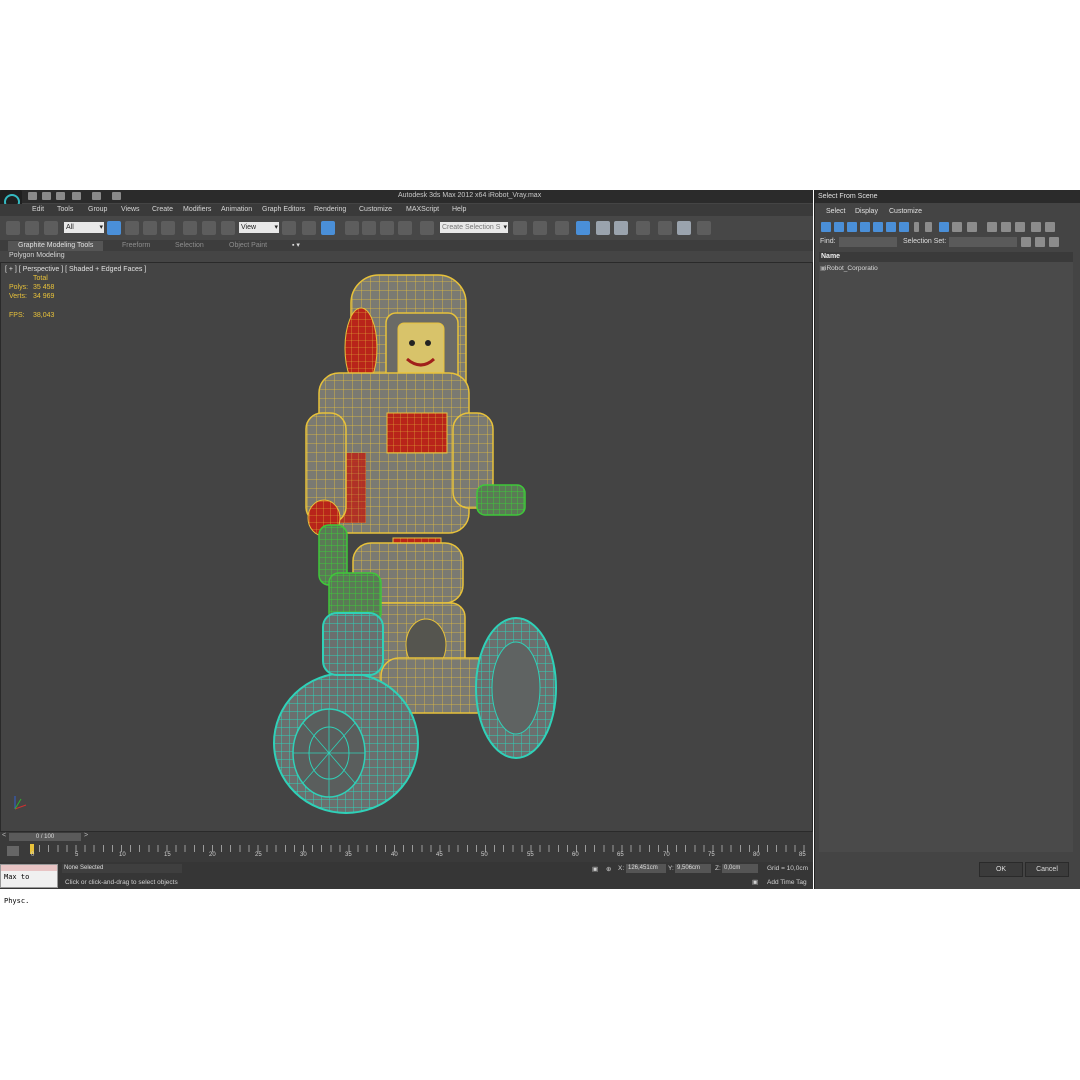 Image resolution: width=1080 pixels, height=1080 pixels. What do you see at coordinates (283, 209) in the screenshot?
I see `menu-graph-editors: Graph Editors` at bounding box center [283, 209].